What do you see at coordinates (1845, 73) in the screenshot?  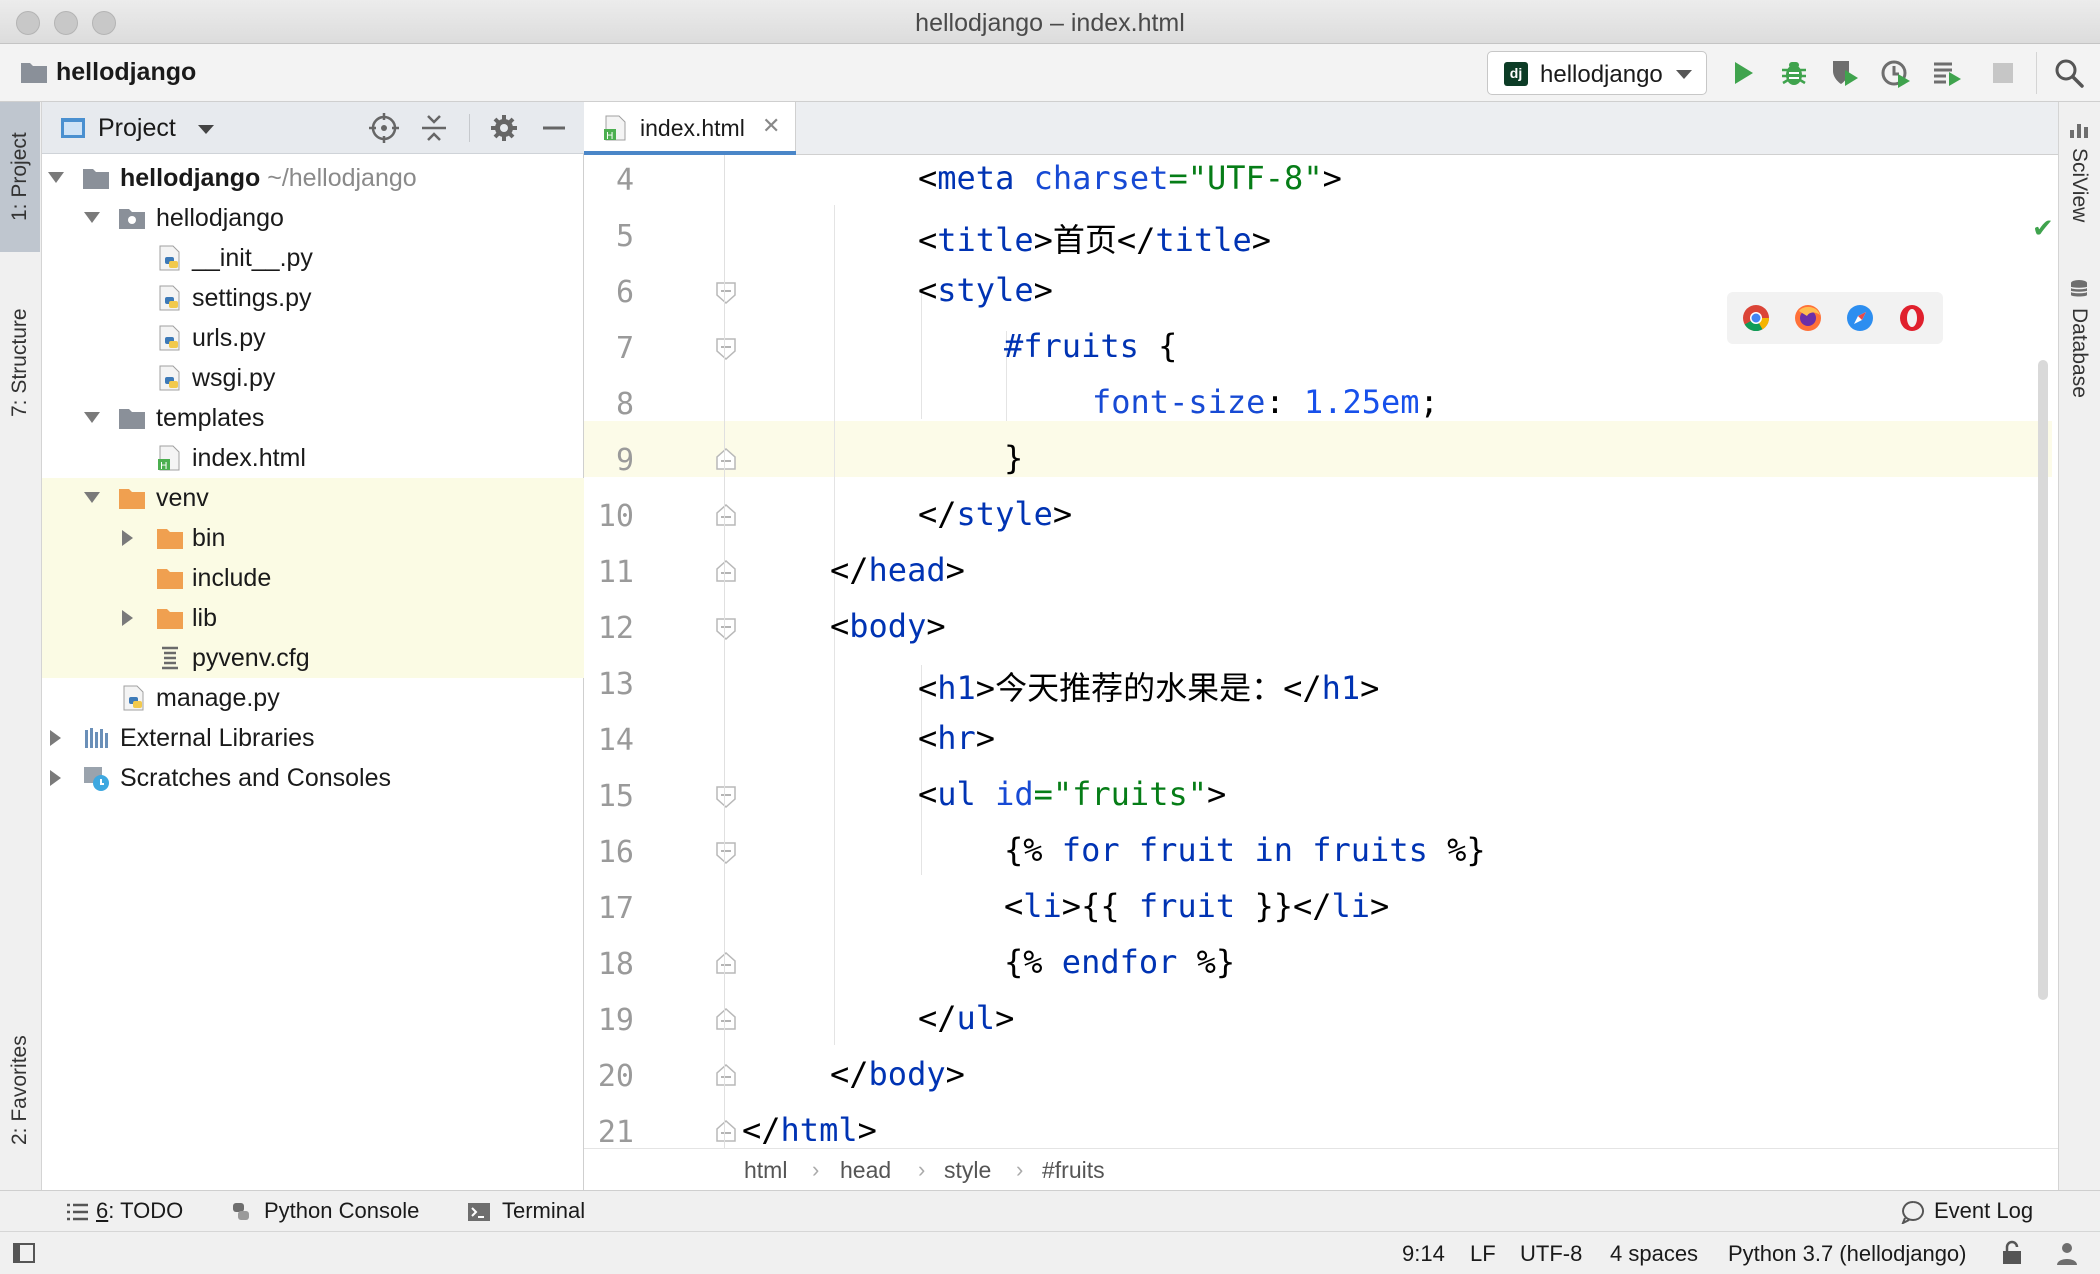 I see `run-with-coverage-icon` at bounding box center [1845, 73].